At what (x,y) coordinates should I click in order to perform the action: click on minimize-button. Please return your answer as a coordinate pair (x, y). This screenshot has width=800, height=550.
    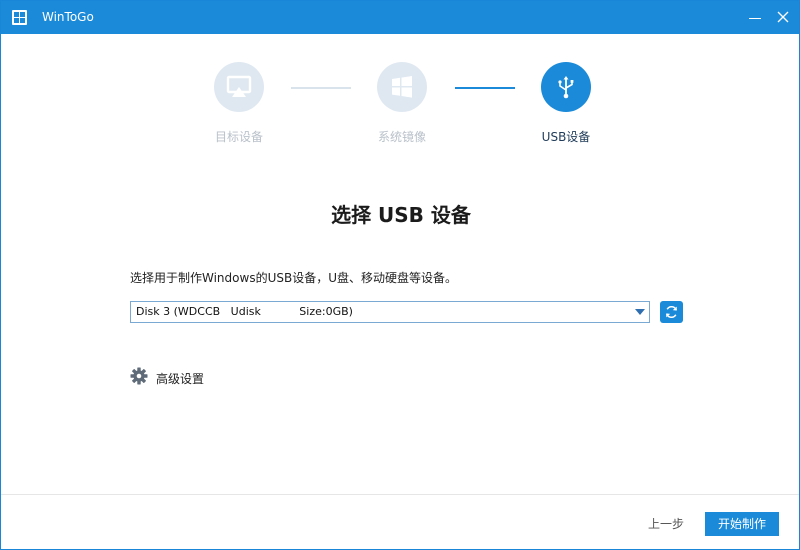
    Looking at the image, I should click on (755, 17).